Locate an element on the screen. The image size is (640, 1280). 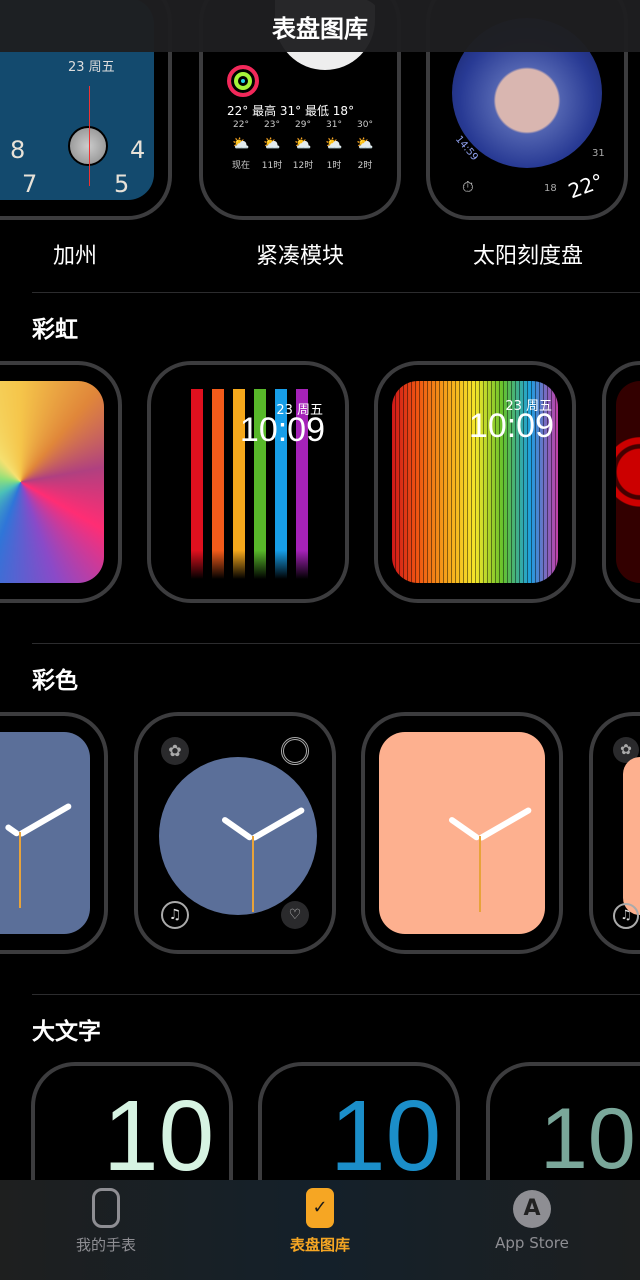
watch-face-color-4: ✿ ♫ is located at coordinates (614, 833).